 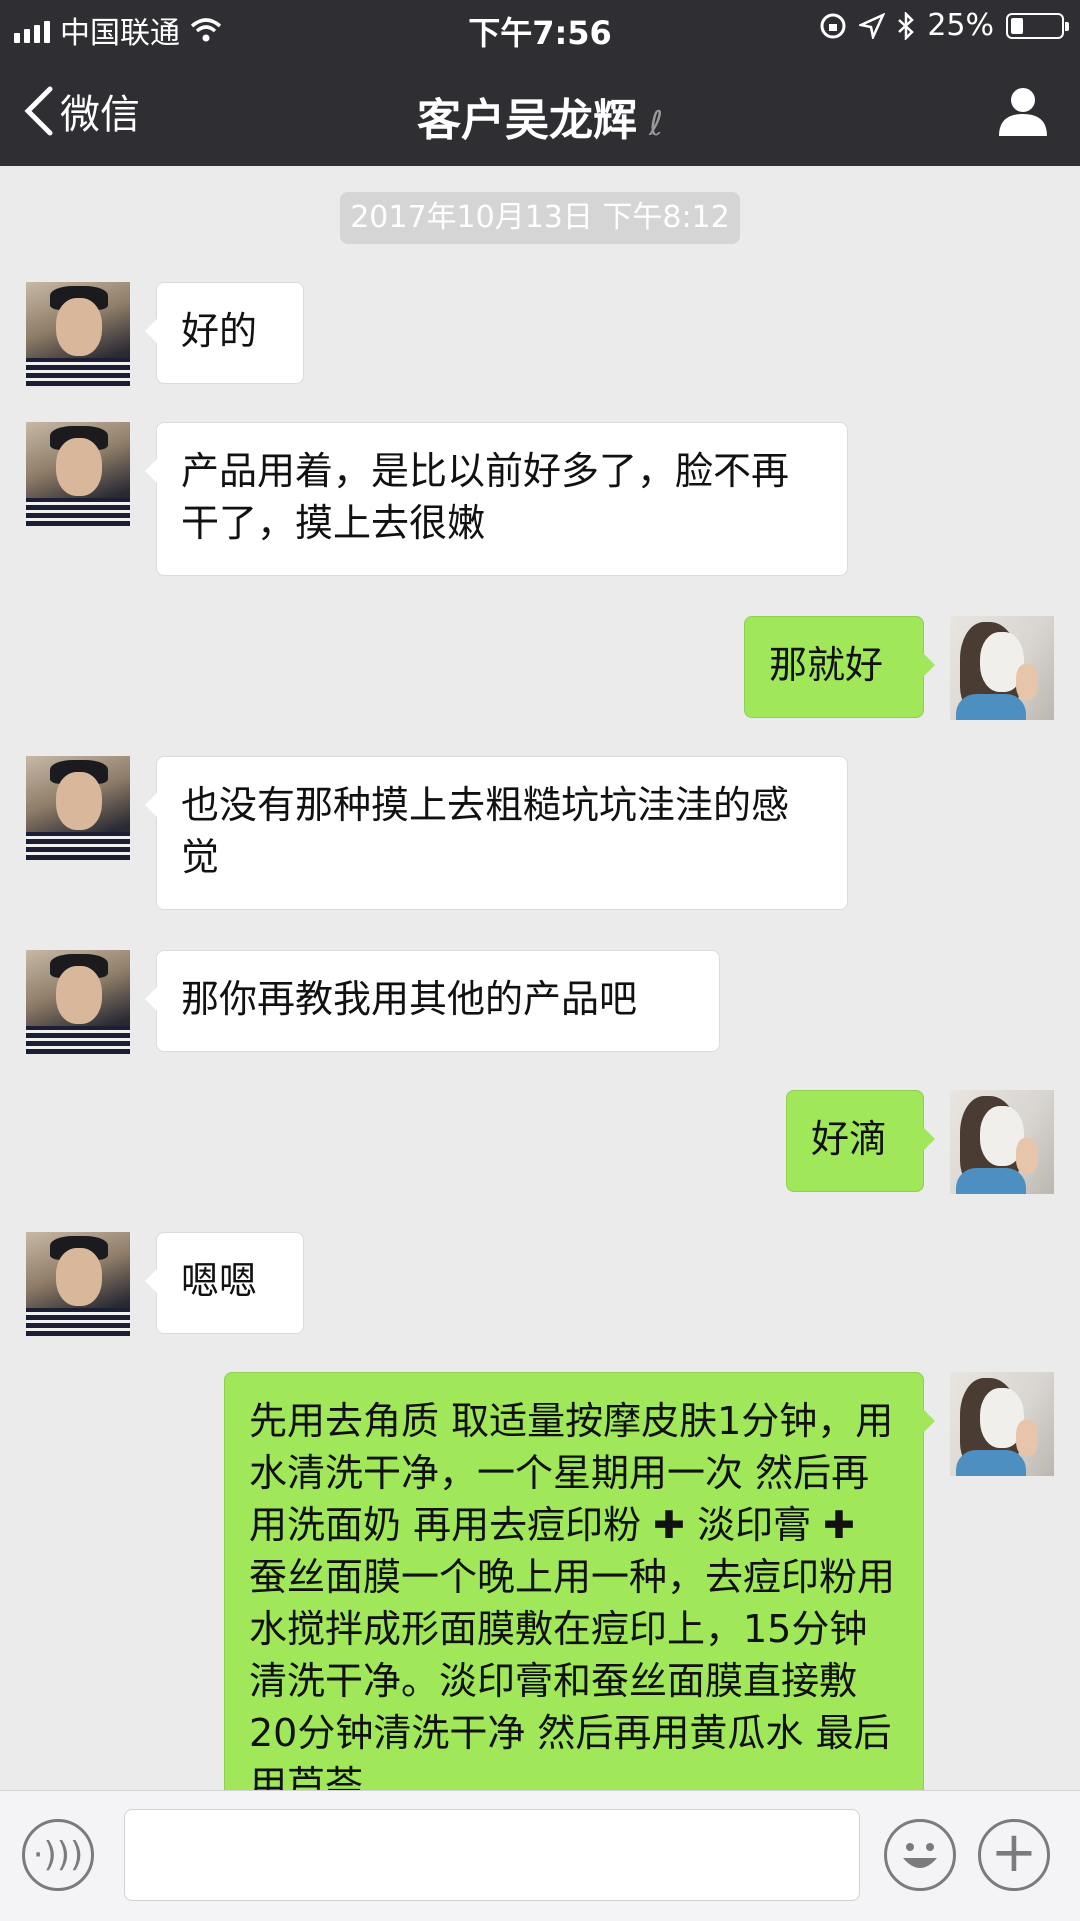 What do you see at coordinates (526, 120) in the screenshot?
I see `chat-title-text: 客户吴龙辉` at bounding box center [526, 120].